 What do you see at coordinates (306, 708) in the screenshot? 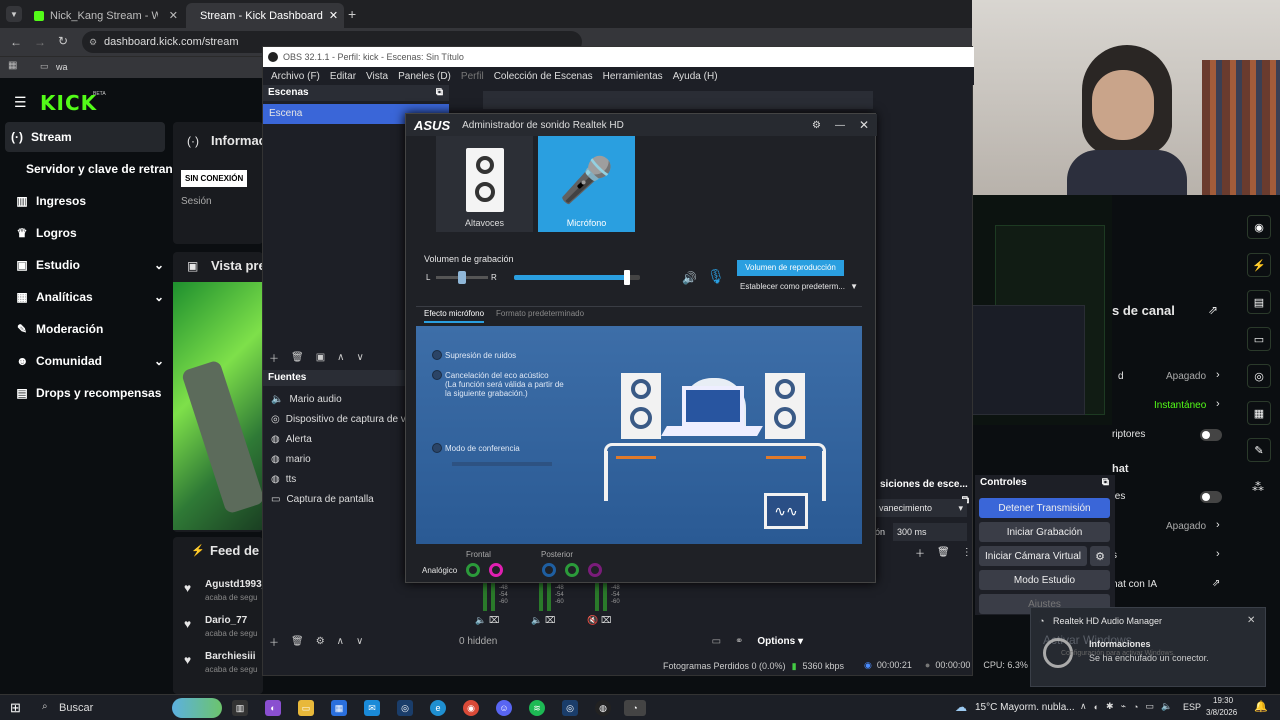
I see `file-explorer-icon: ▭` at bounding box center [306, 708].